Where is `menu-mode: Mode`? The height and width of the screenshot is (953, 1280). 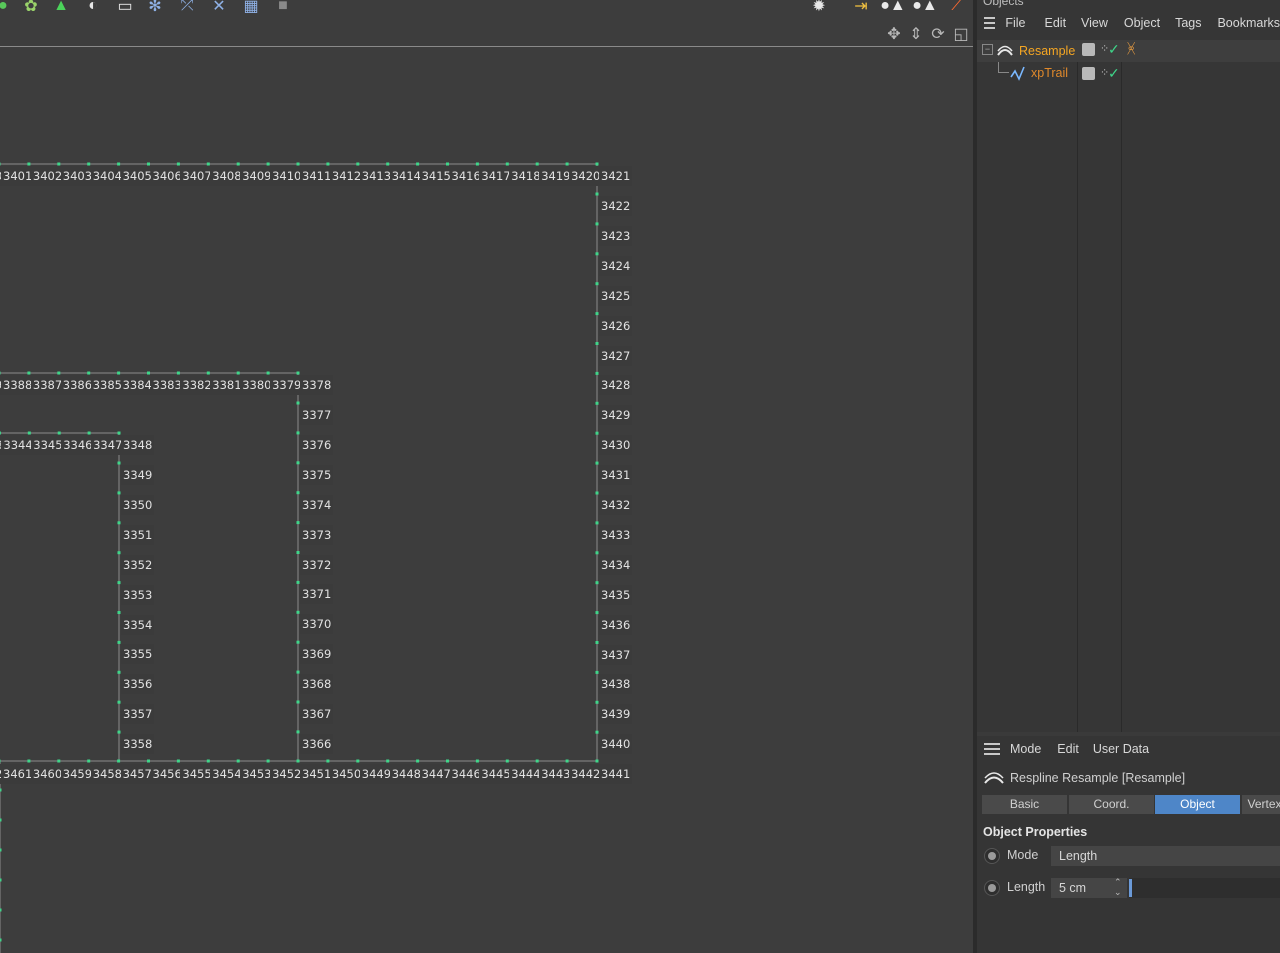
menu-mode: Mode is located at coordinates (1025, 749).